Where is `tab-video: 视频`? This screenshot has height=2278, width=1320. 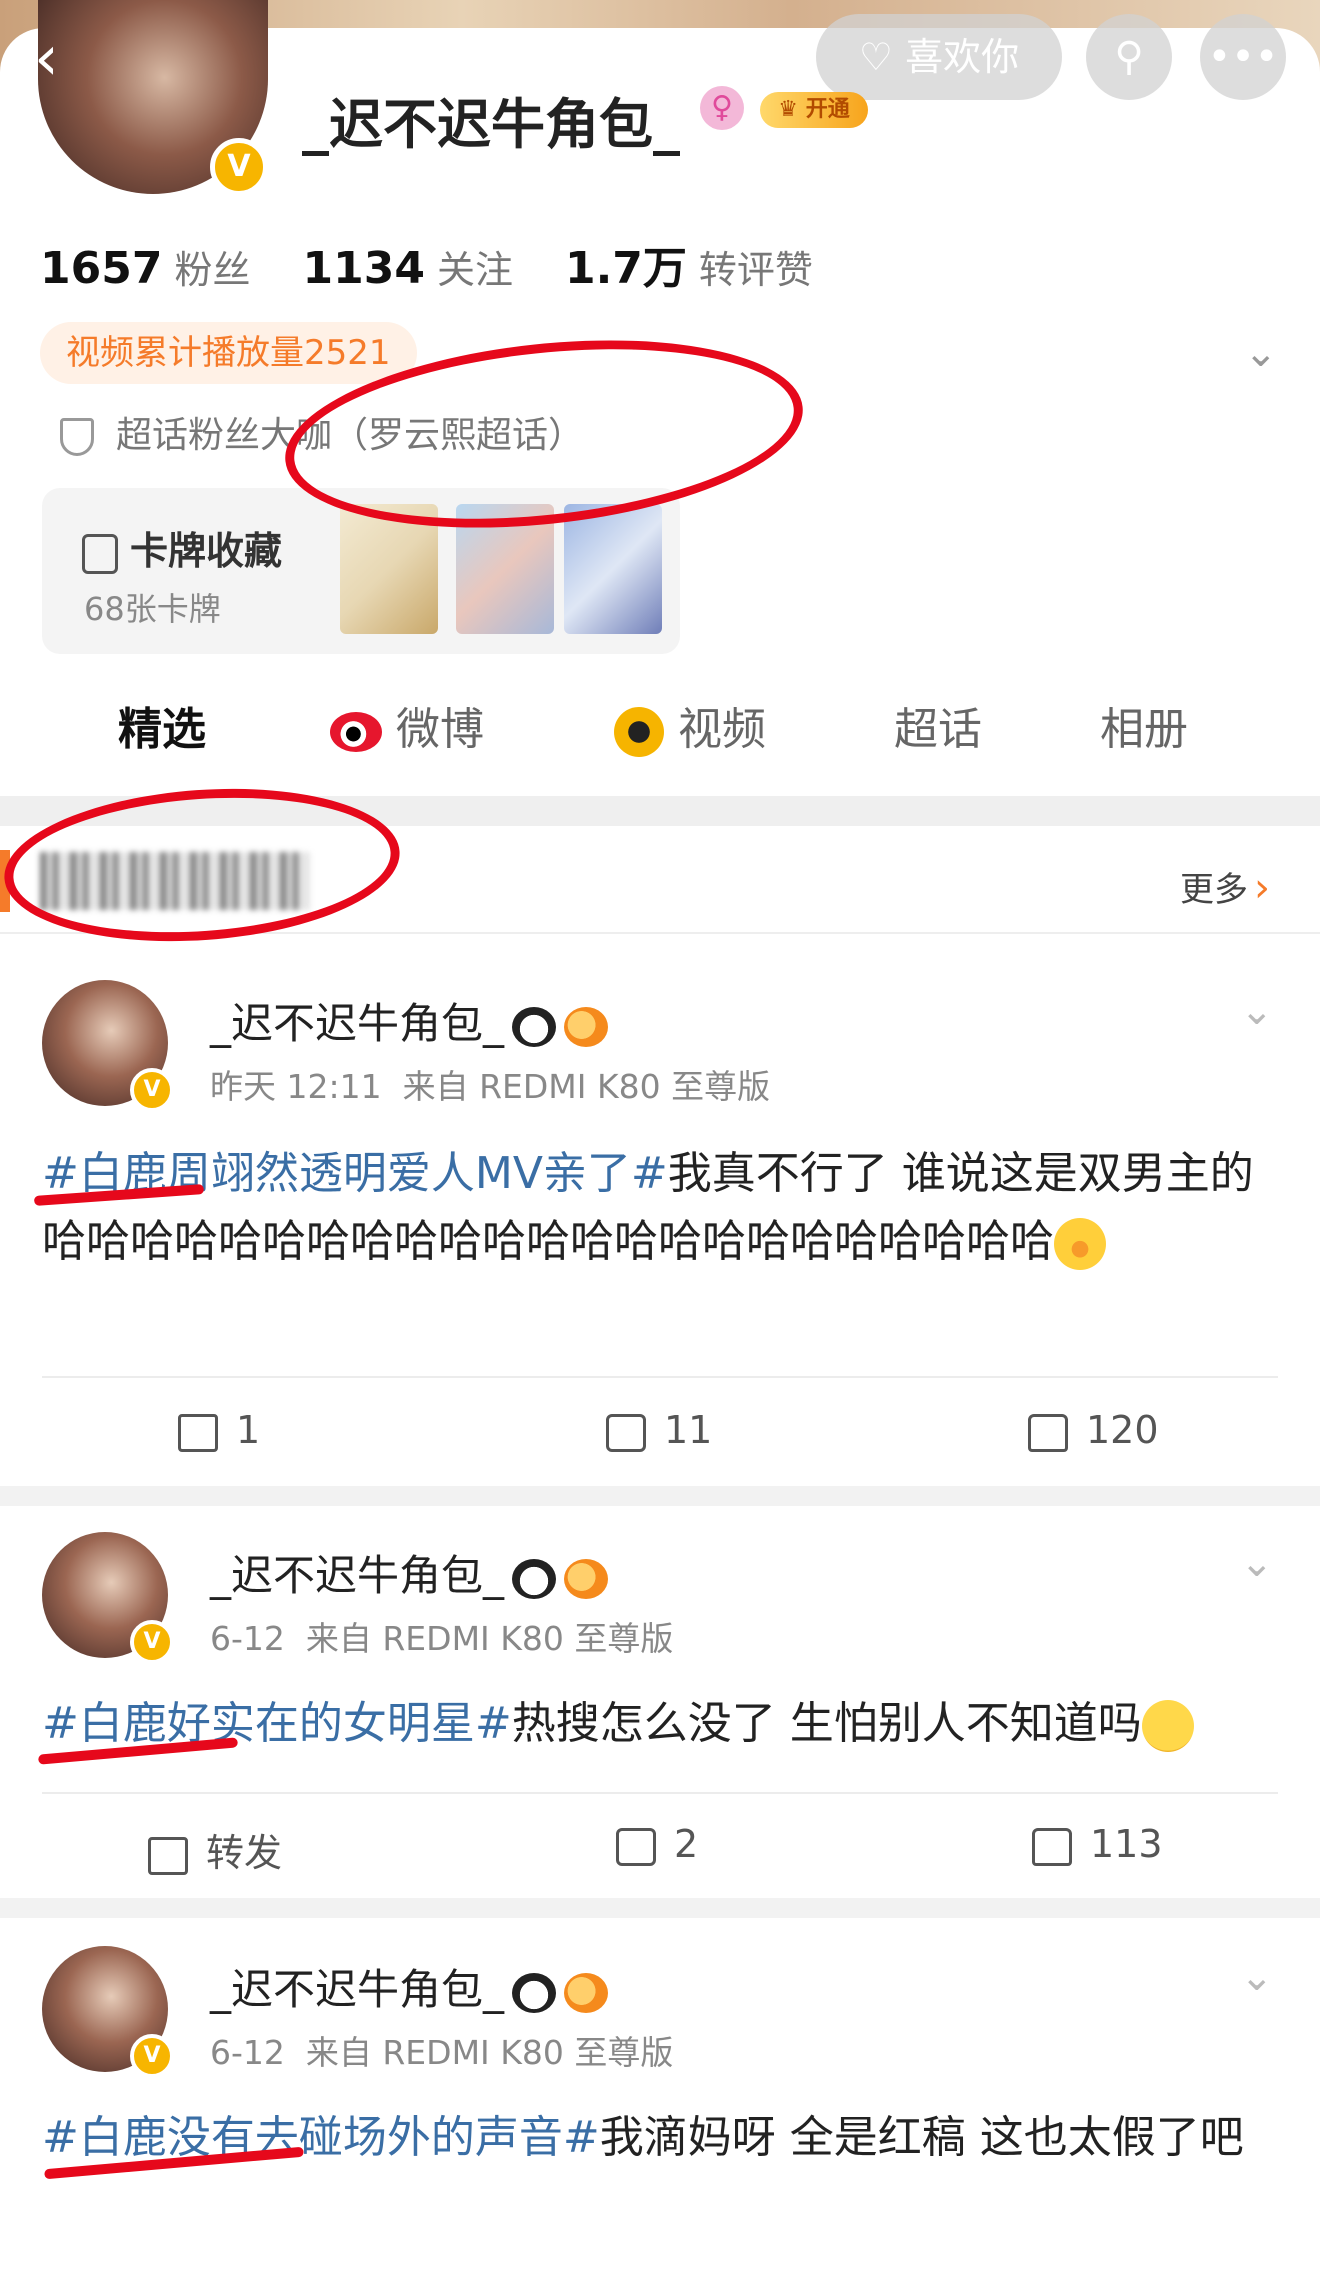 tab-video: 视频 is located at coordinates (690, 730).